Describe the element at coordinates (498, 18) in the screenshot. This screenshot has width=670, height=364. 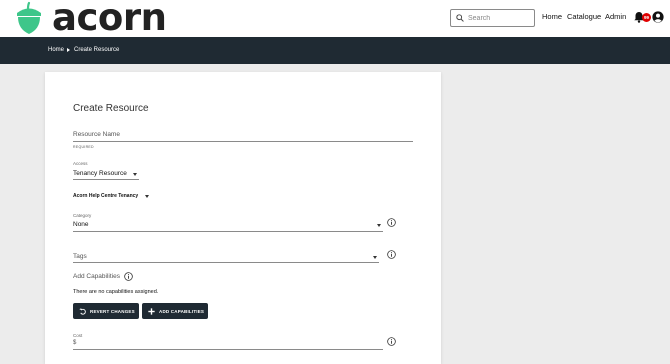
I see `search-input` at that location.